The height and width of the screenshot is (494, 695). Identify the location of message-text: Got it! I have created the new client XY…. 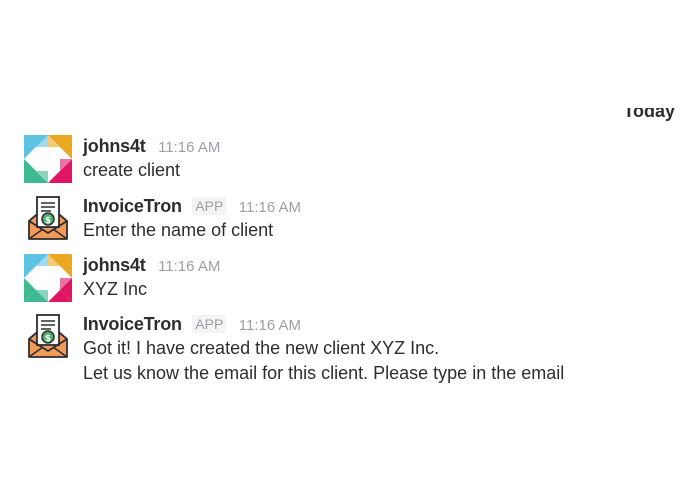
(261, 348).